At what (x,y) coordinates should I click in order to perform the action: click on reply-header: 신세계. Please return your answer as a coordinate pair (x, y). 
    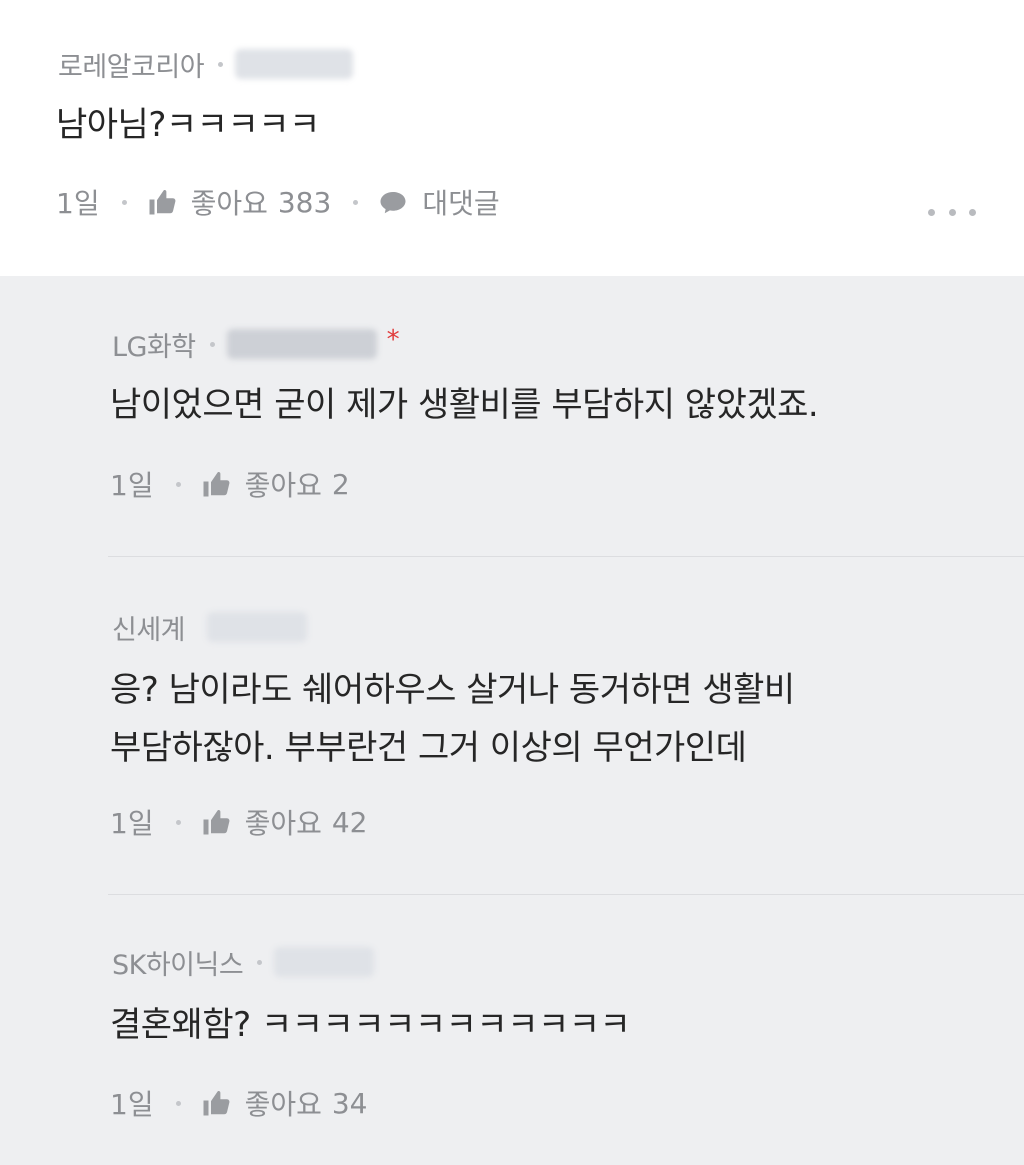
    Looking at the image, I should click on (210, 627).